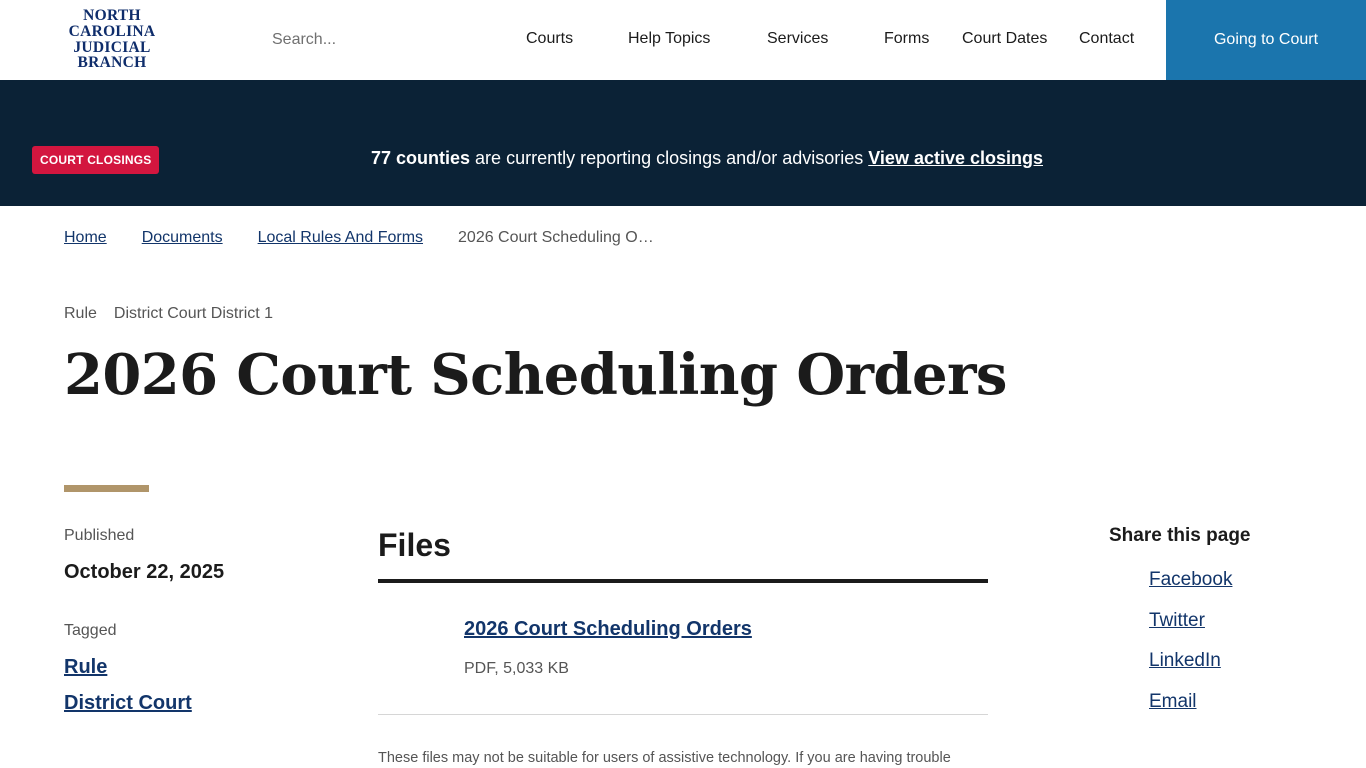  I want to click on published-label: Published, so click(99, 535).